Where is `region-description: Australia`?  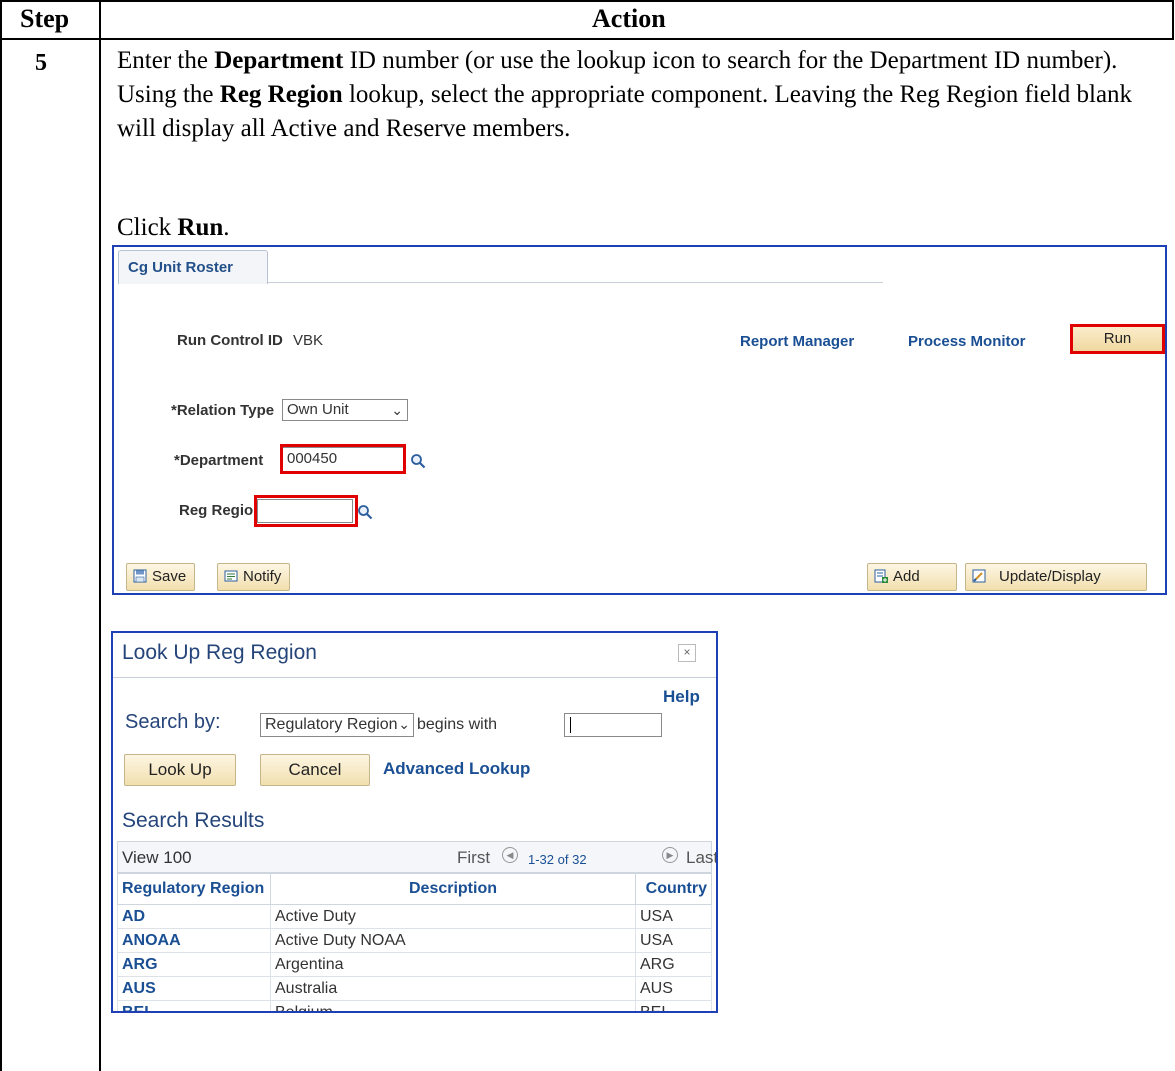
region-description: Australia is located at coordinates (453, 988).